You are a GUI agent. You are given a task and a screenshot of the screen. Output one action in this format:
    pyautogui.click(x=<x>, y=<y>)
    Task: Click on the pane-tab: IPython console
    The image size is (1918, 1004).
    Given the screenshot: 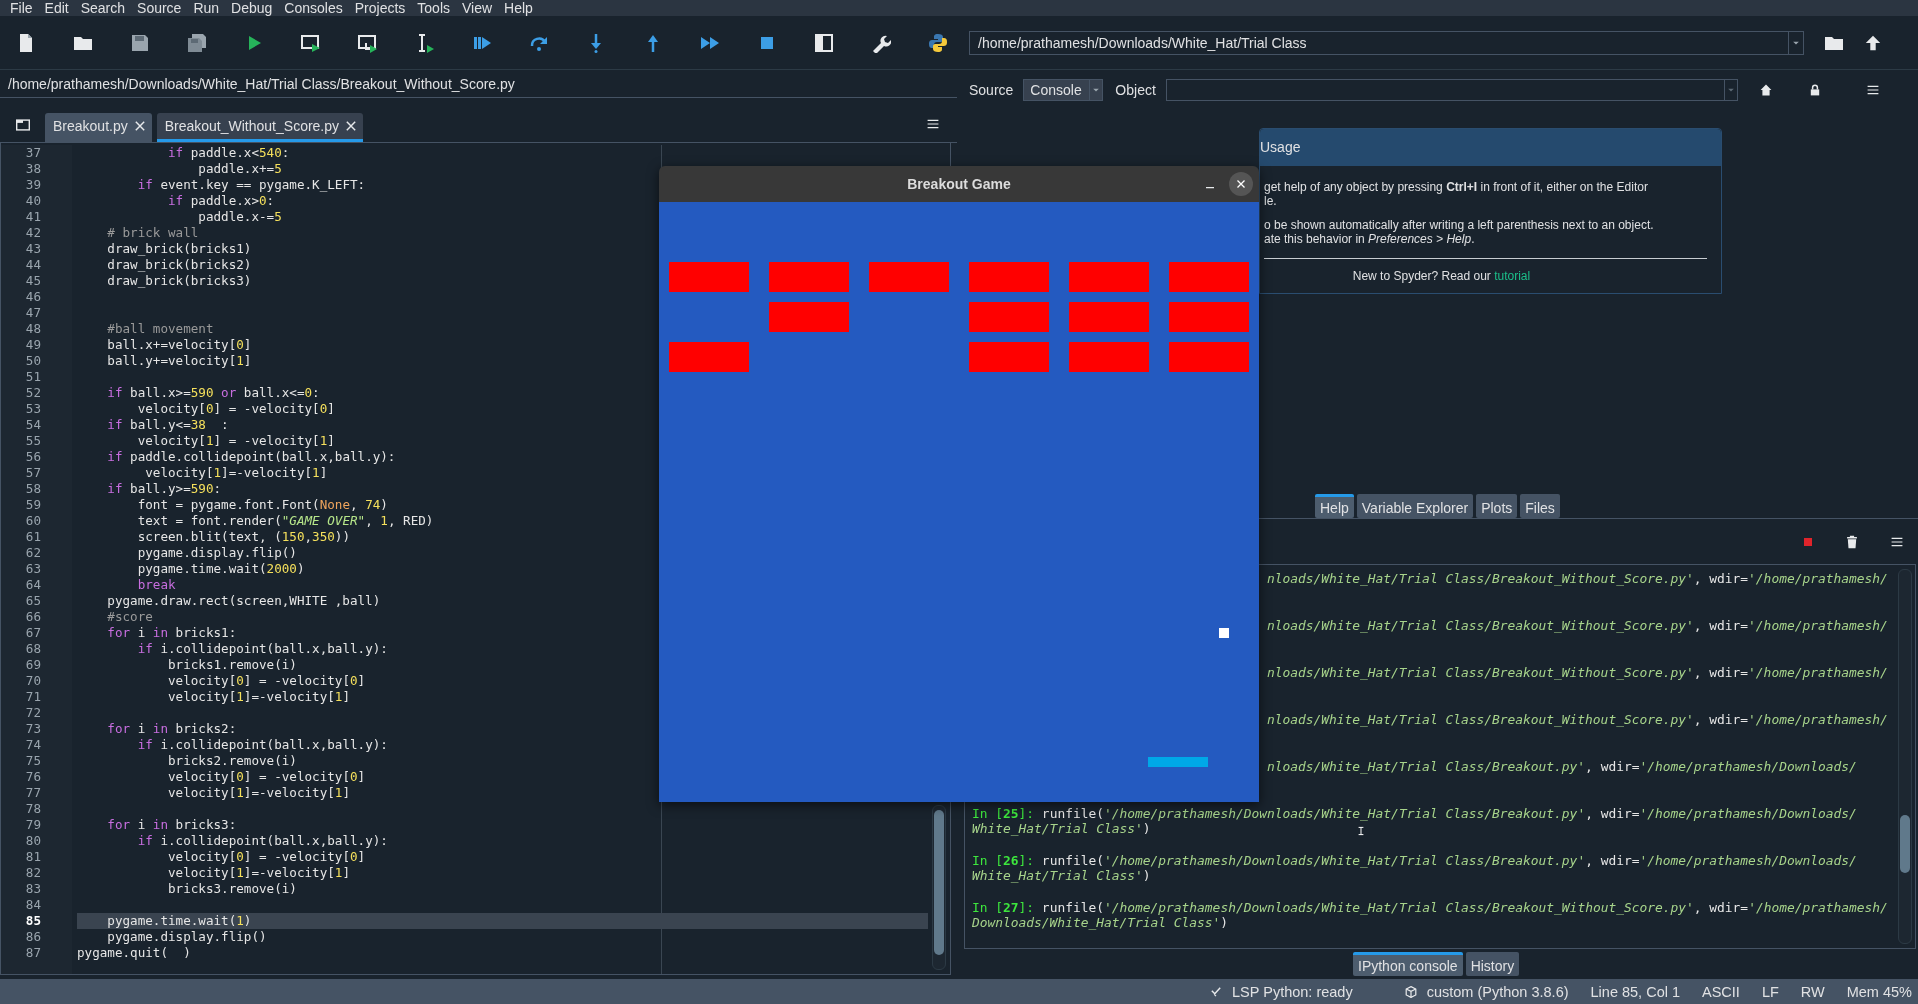 What is the action you would take?
    pyautogui.click(x=1408, y=964)
    